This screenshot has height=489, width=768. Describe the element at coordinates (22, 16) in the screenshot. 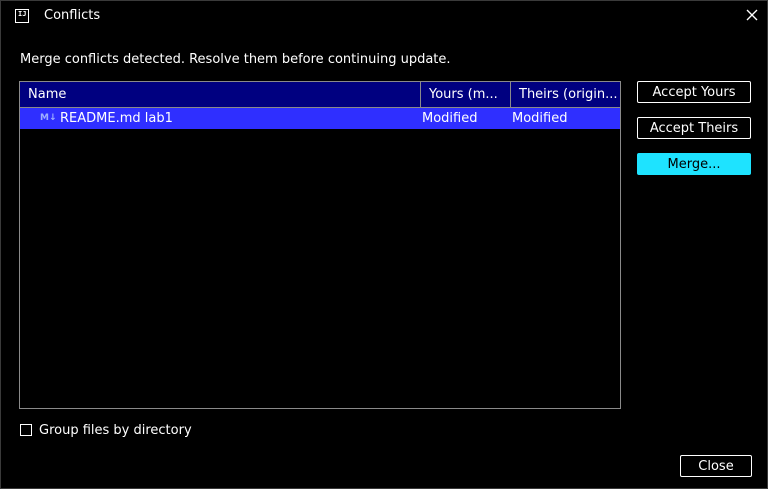

I see `intellij-app-icon: IJ` at that location.